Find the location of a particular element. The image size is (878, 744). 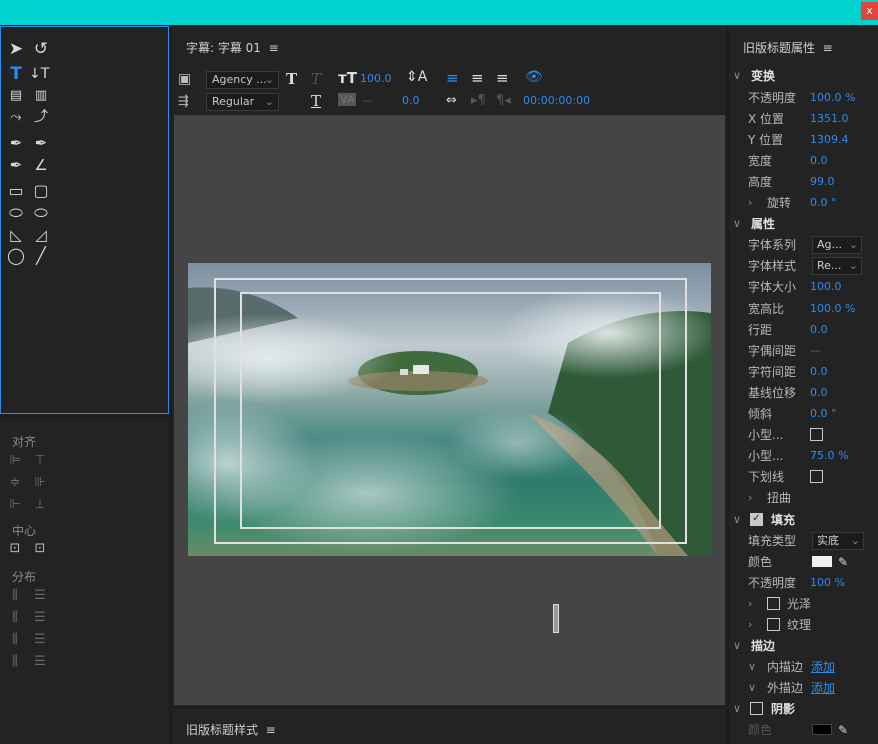

sheen-checkbox is located at coordinates (773, 603).